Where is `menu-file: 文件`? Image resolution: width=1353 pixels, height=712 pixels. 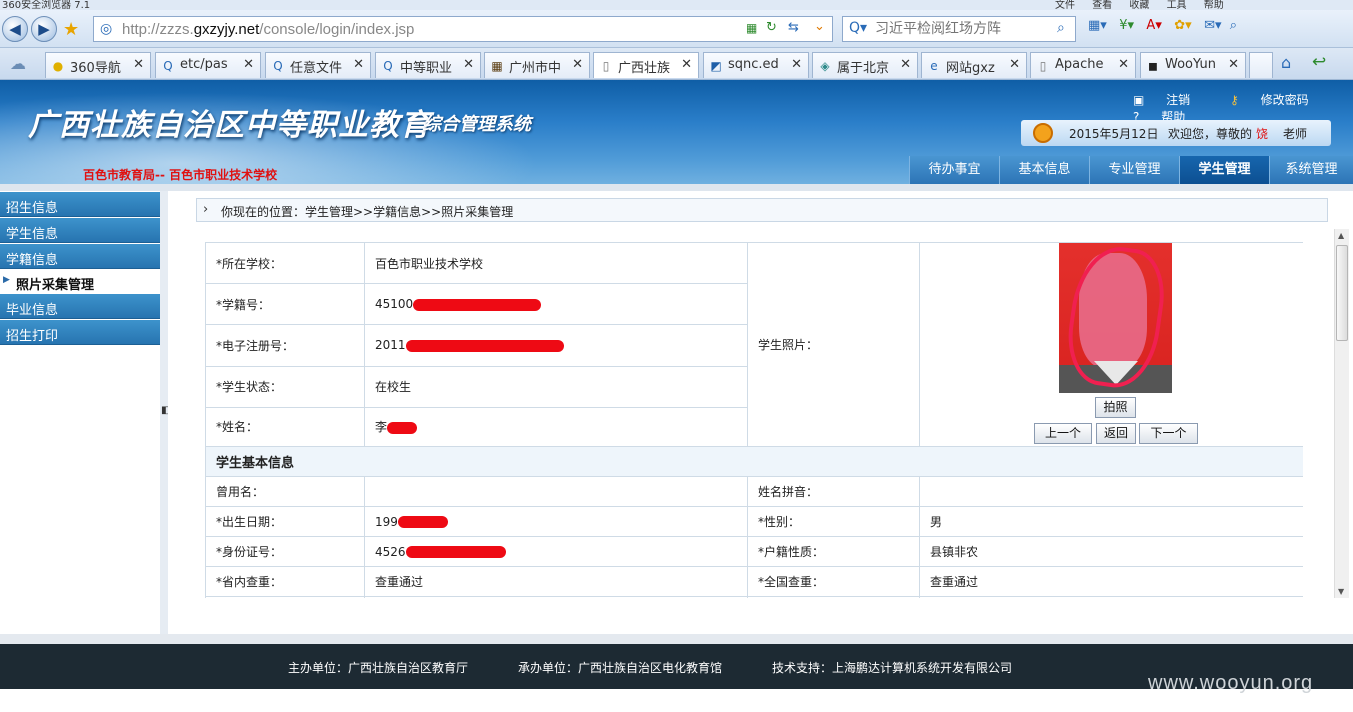 menu-file: 文件 is located at coordinates (1065, 5).